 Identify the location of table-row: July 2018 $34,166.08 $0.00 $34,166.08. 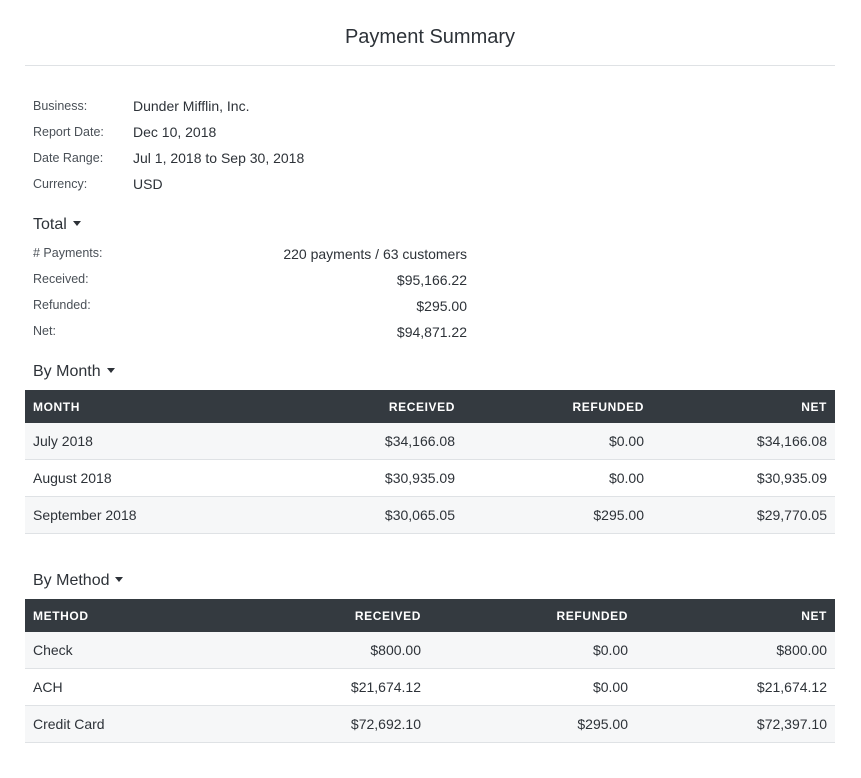
(430, 441).